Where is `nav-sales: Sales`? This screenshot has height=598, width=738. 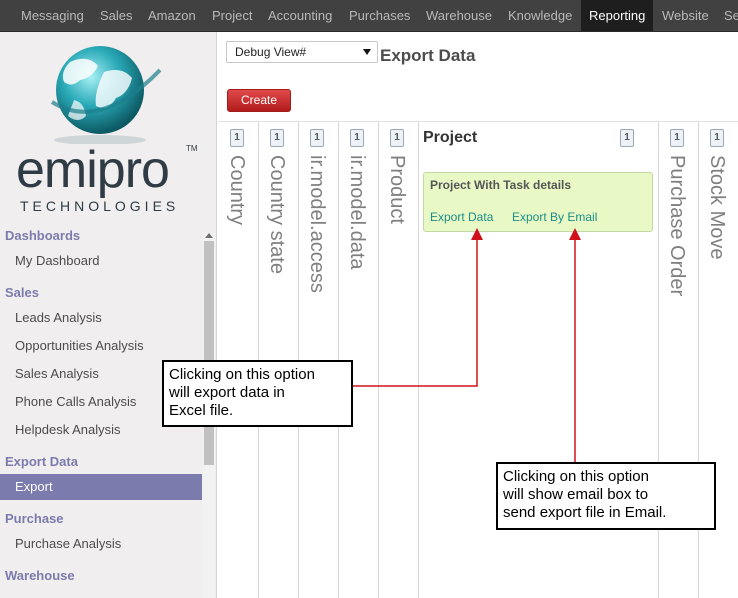 nav-sales: Sales is located at coordinates (116, 15).